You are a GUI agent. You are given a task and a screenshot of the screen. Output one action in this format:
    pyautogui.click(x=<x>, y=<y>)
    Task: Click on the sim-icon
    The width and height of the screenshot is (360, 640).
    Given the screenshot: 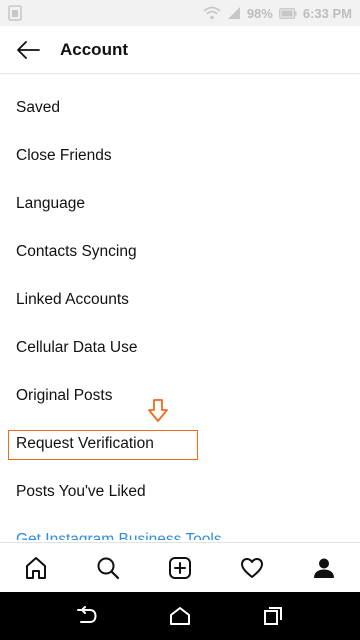 What is the action you would take?
    pyautogui.click(x=15, y=13)
    